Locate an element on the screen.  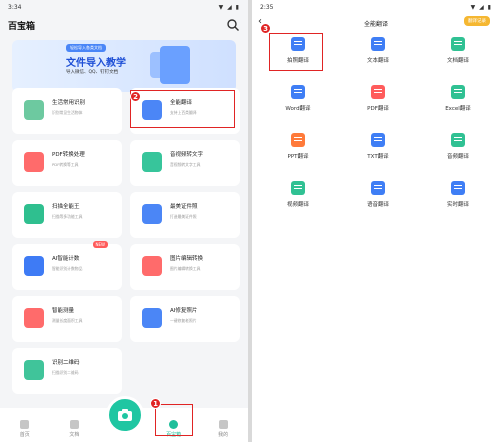
translate-history-button: 翻译记录 is located at coordinates (477, 21).